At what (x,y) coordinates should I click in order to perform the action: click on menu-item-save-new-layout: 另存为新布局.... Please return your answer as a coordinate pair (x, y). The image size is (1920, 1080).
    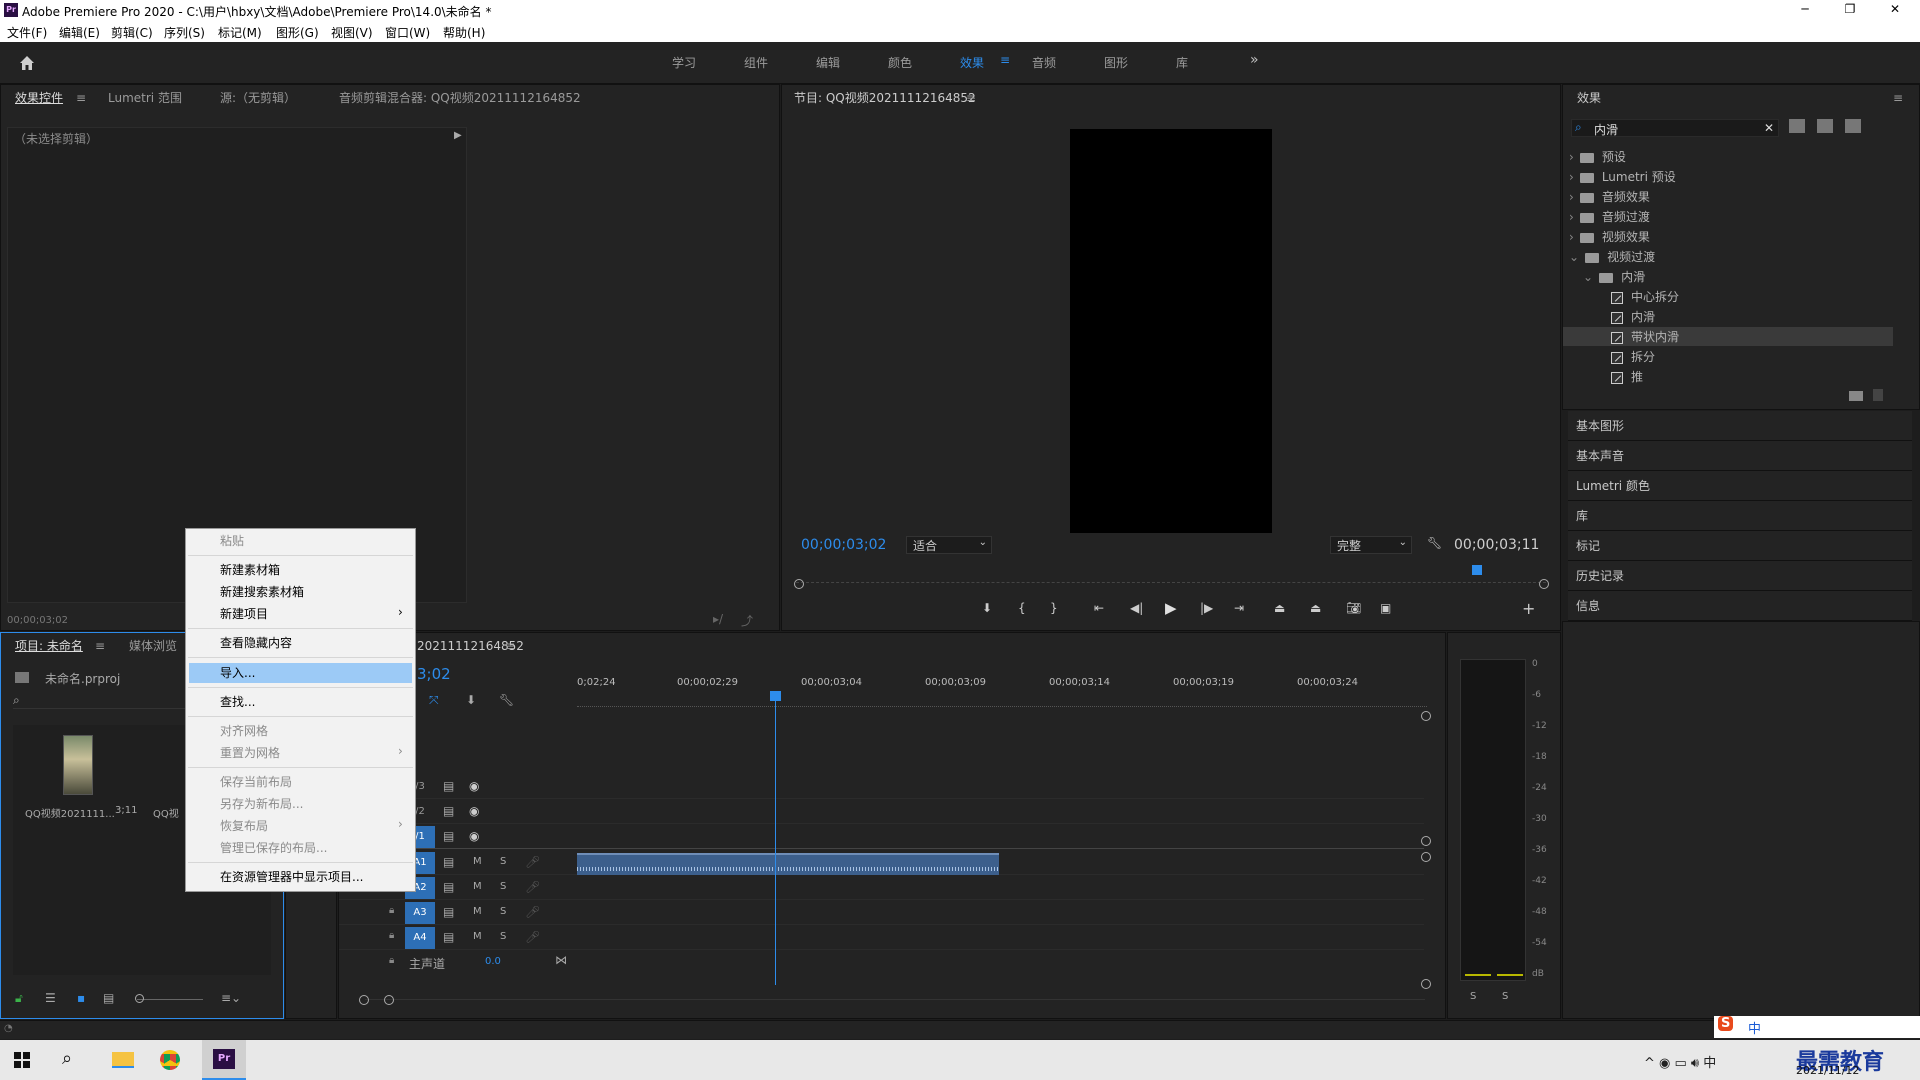
    Looking at the image, I should click on (261, 804).